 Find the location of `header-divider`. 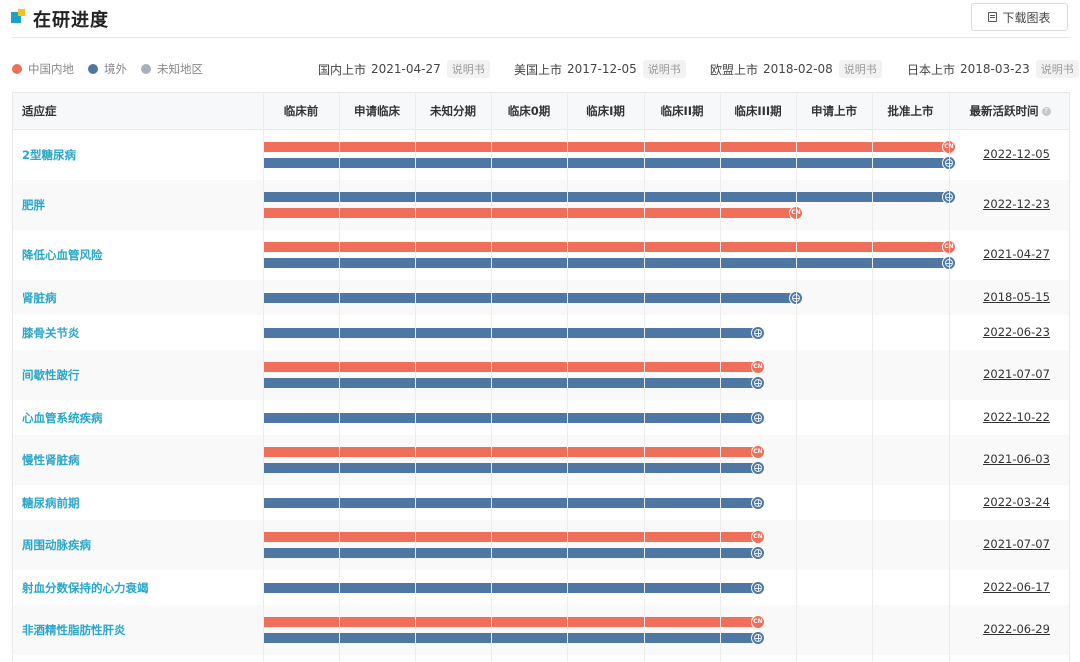

header-divider is located at coordinates (541, 37).